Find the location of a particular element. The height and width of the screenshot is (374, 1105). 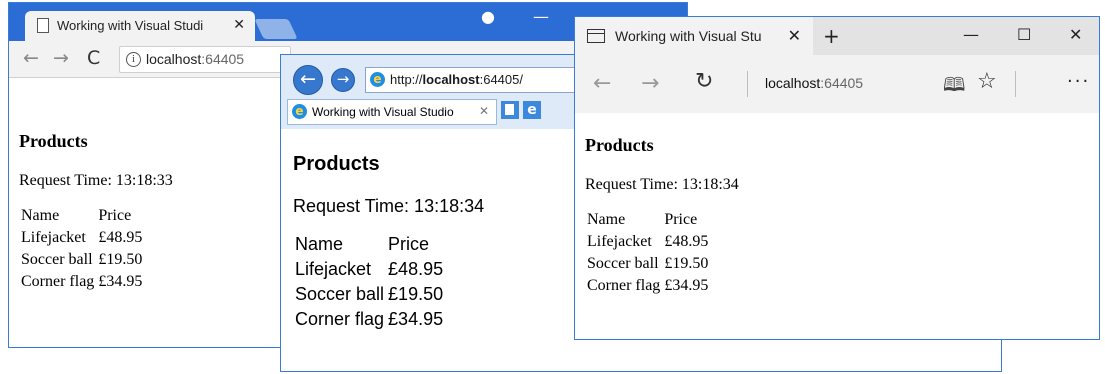

edge-toolbar: ← → ↻ localhost:64405 🕮 ☆ ··· is located at coordinates (837, 84).